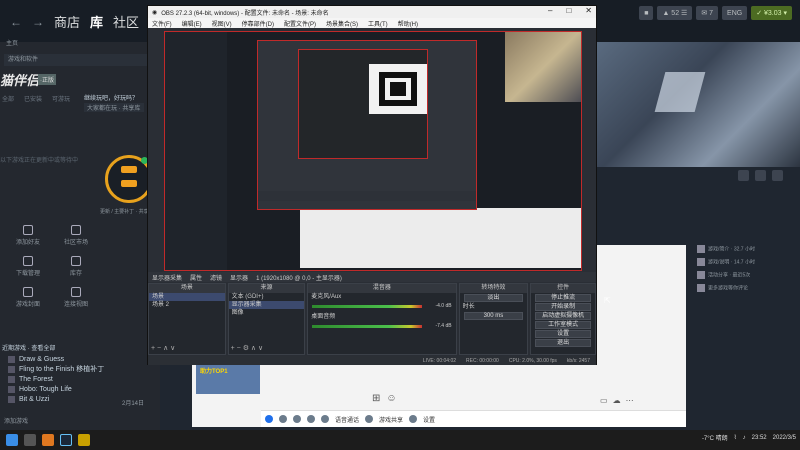 This screenshot has width=800, height=450. What do you see at coordinates (382, 327) in the screenshot?
I see `audio-meter: -7.4 dB` at bounding box center [382, 327].